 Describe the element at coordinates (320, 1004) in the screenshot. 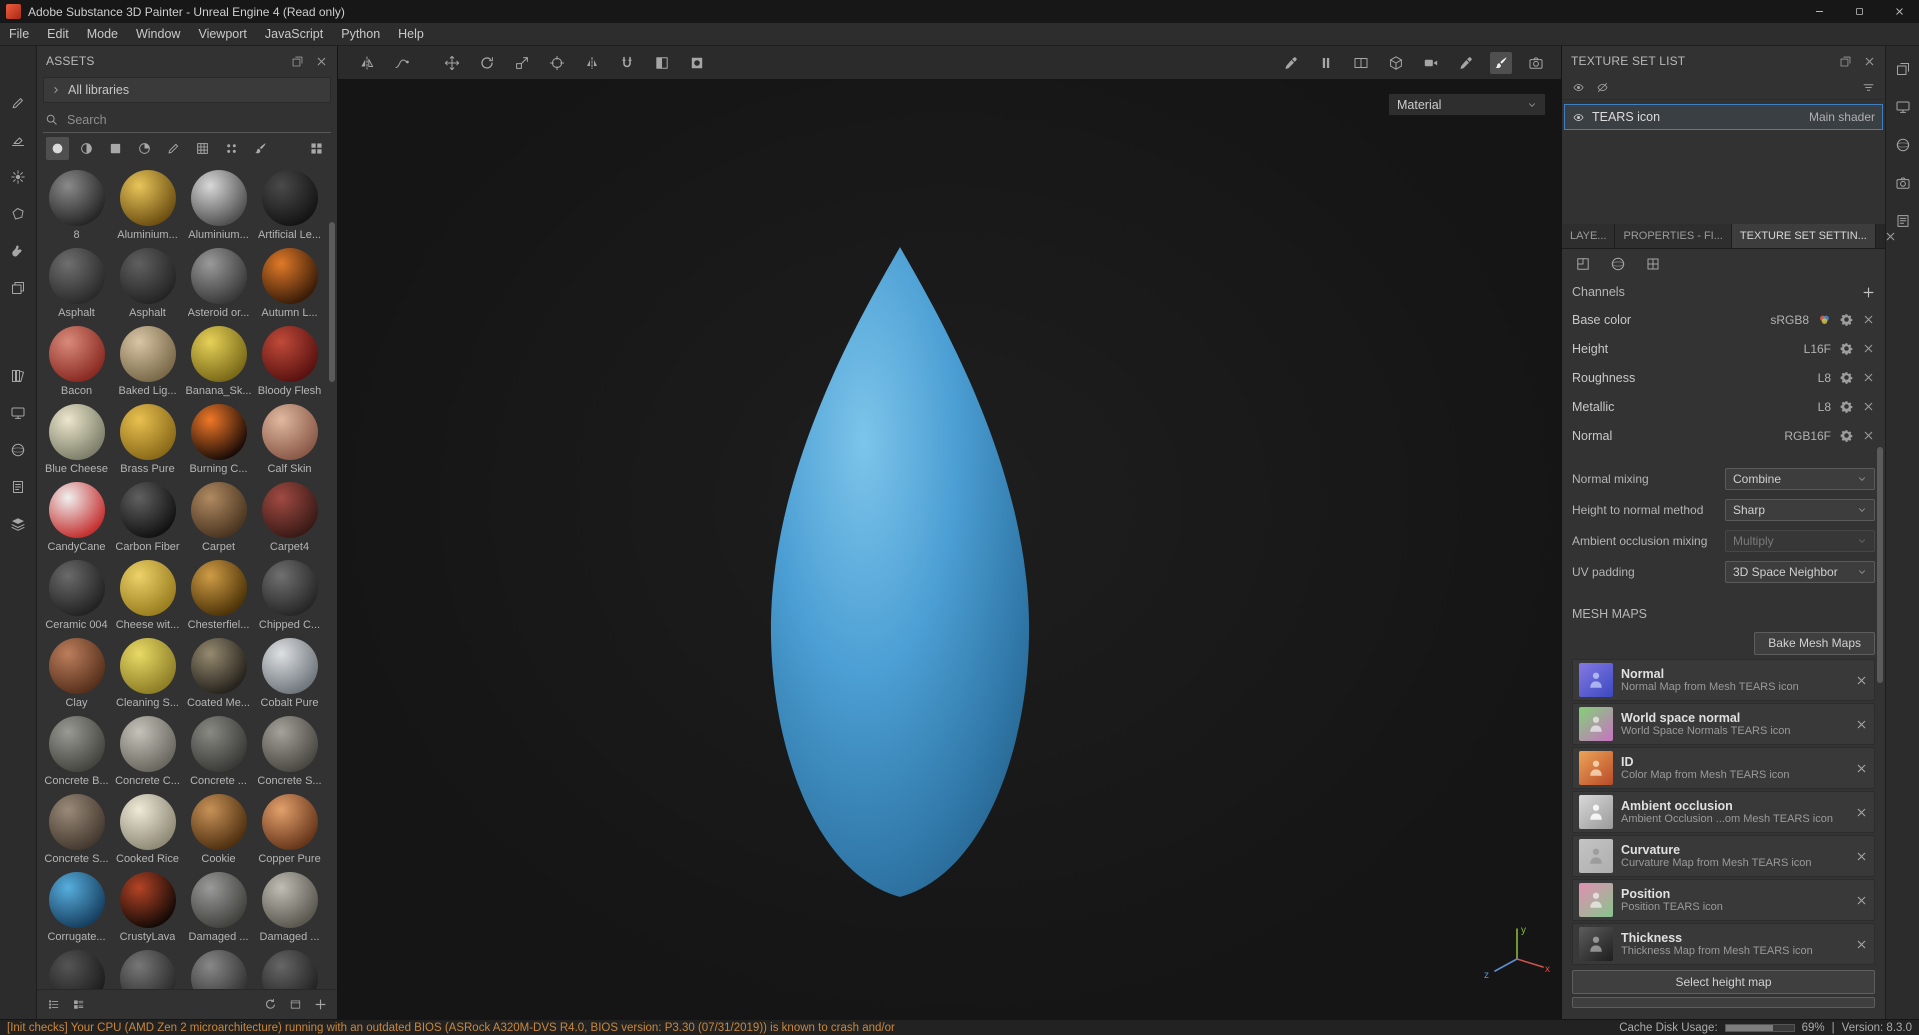

I see `plus-icon` at that location.